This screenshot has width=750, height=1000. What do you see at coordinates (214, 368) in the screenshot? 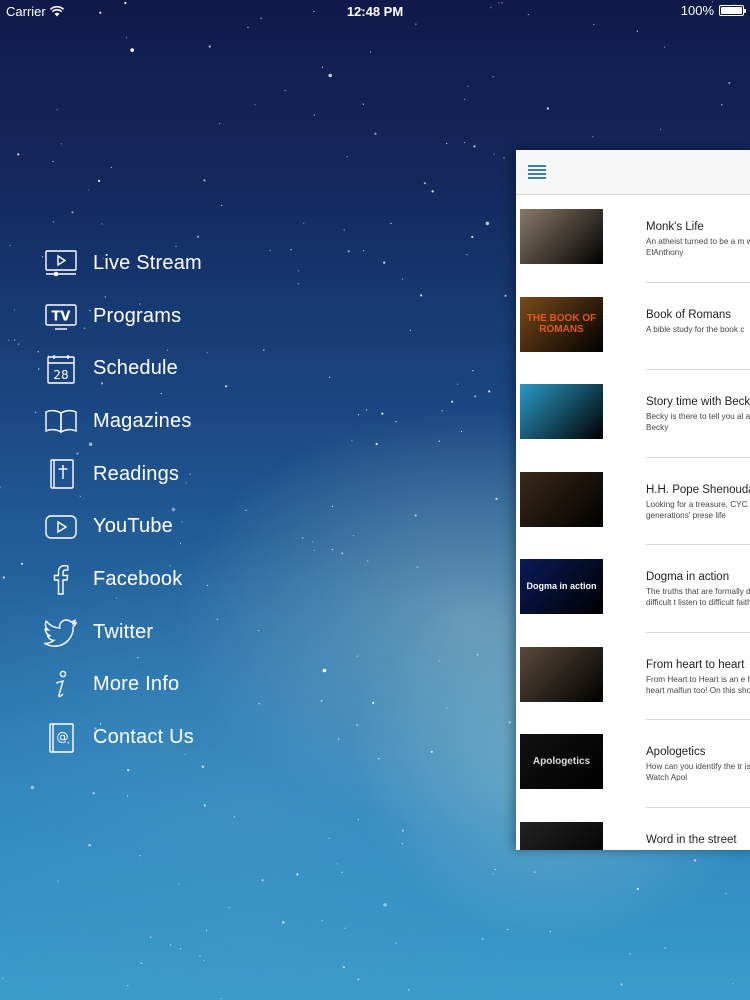
I see `menu-item-schedule: 28 Schedule` at bounding box center [214, 368].